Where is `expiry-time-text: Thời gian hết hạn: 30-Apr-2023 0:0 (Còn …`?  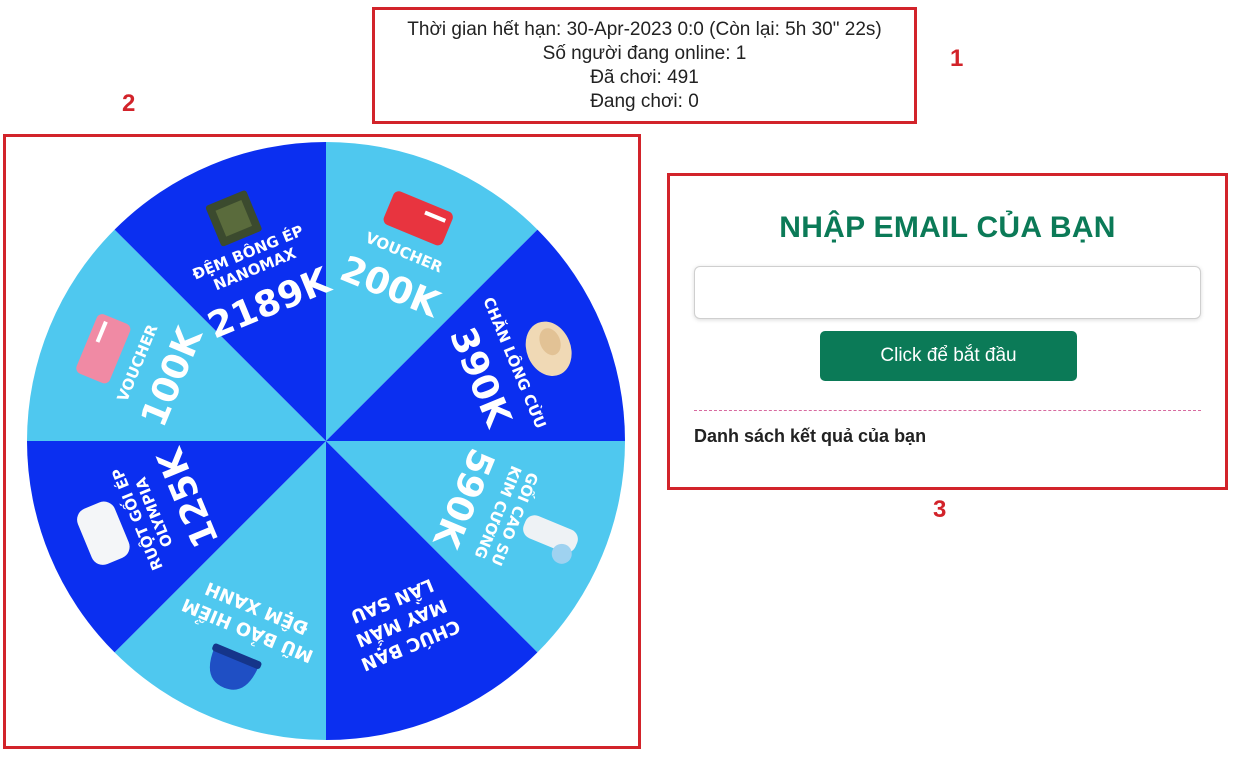
expiry-time-text: Thời gian hết hạn: 30-Apr-2023 0:0 (Còn … is located at coordinates (644, 29).